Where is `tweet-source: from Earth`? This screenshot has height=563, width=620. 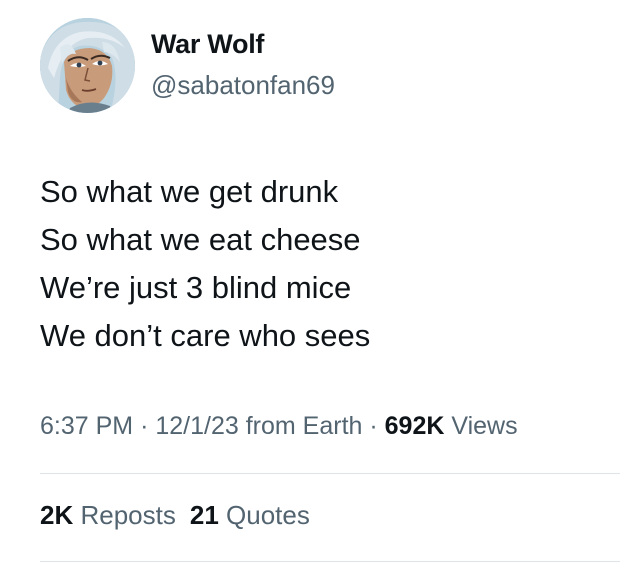
tweet-source: from Earth is located at coordinates (304, 426).